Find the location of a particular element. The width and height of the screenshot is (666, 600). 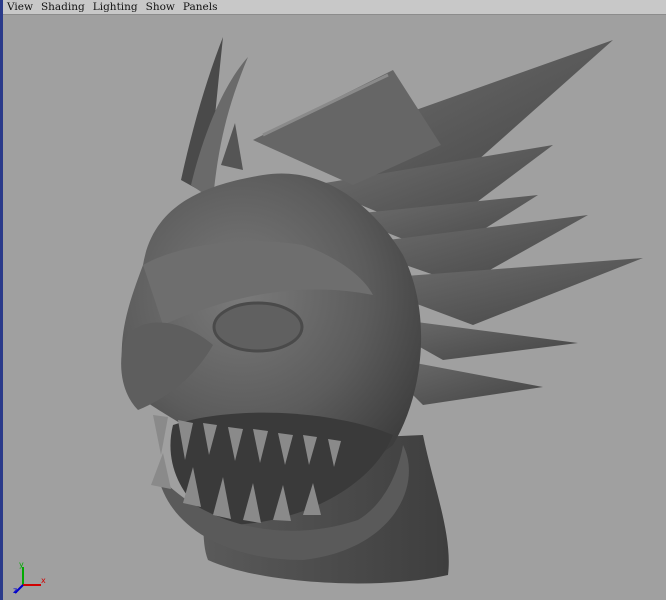

eye-socket-shape is located at coordinates (258, 327).